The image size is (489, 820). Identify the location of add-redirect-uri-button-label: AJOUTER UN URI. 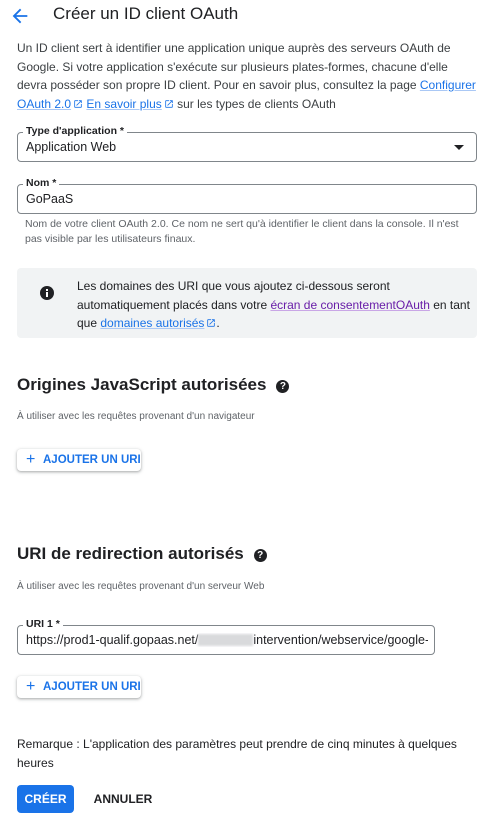
(92, 687).